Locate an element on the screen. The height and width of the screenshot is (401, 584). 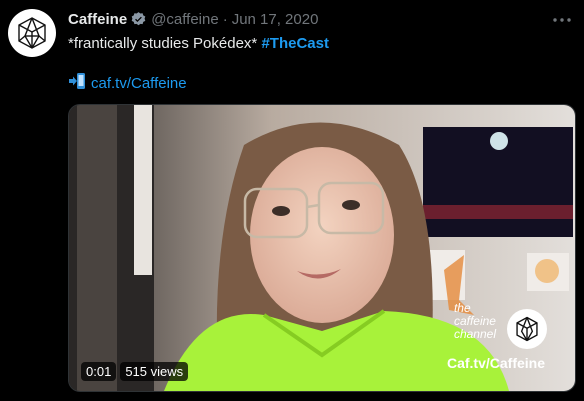
video-timestamp: 0:01 is located at coordinates (99, 371).